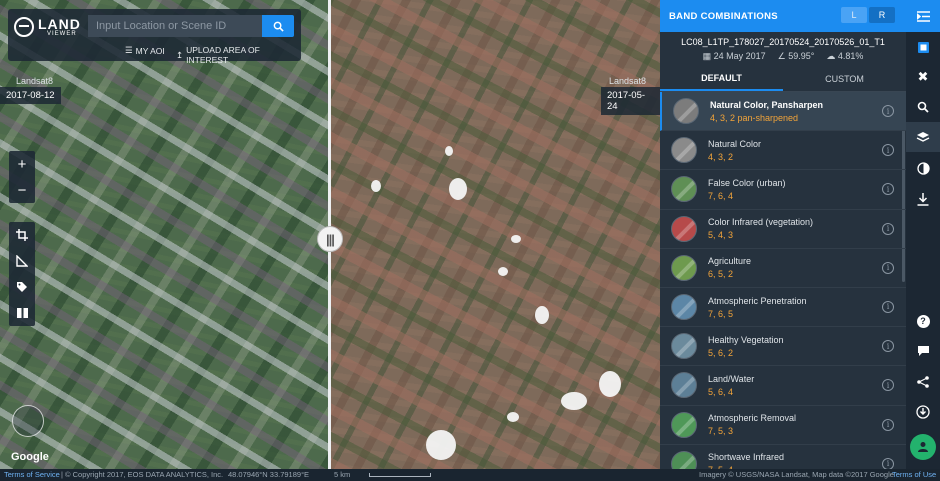  I want to click on band-combination-item: Atmospheric Penetration 7, 6, 5 i, so click(783, 308).